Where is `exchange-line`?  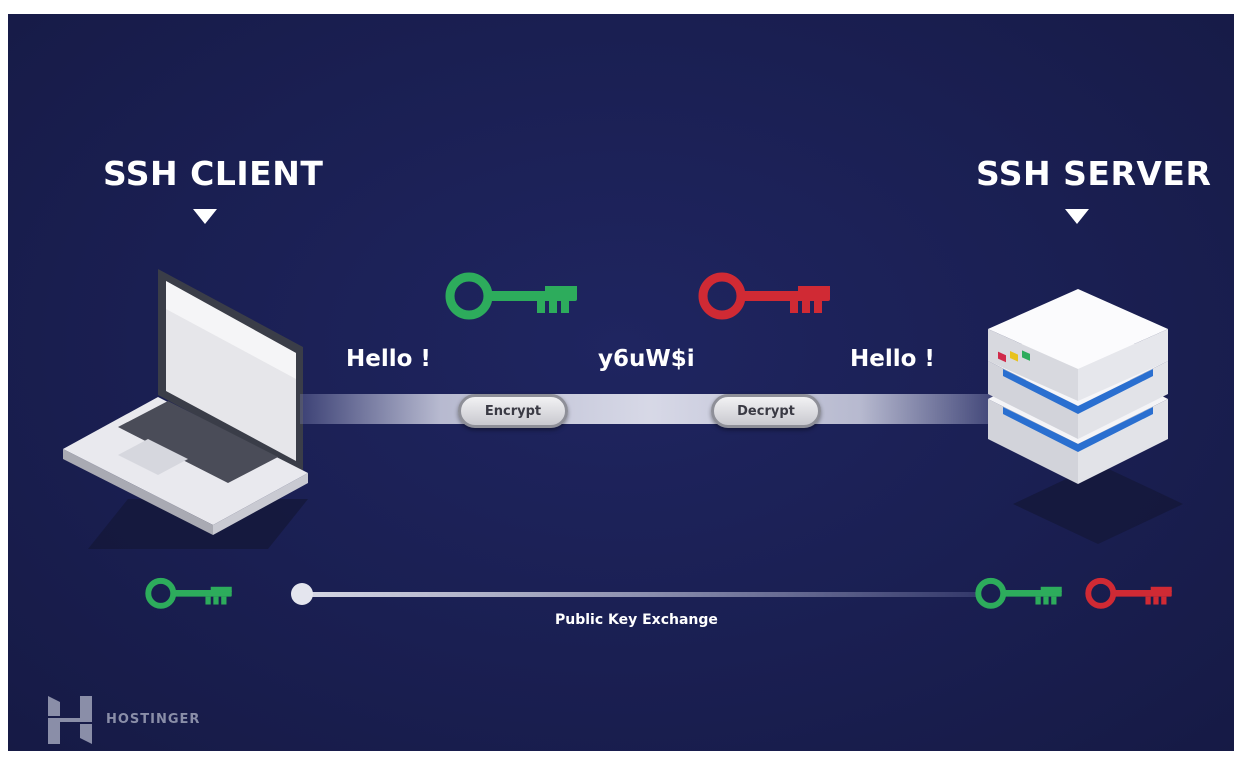 exchange-line is located at coordinates (640, 594).